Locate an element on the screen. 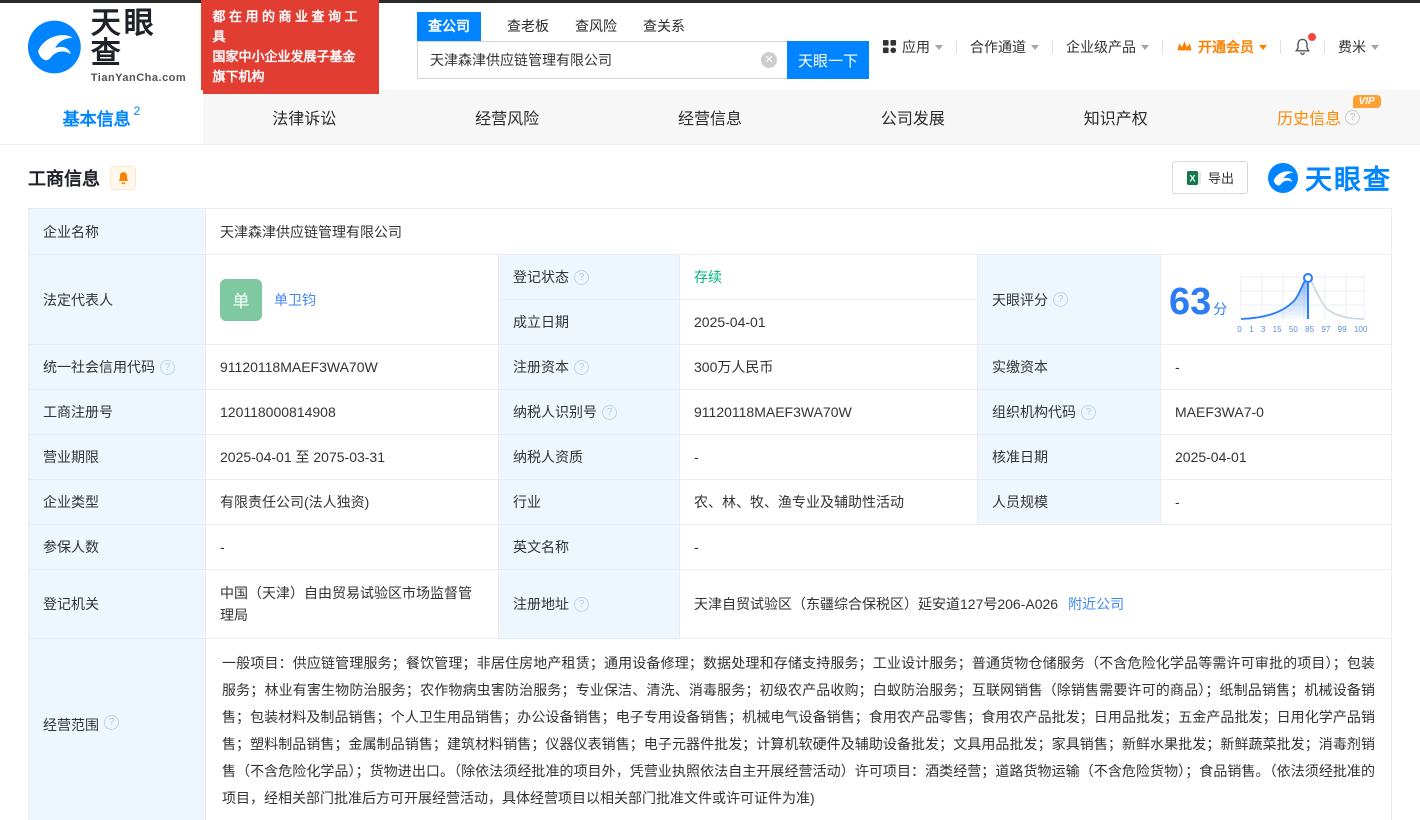  brand-watermark: 天眼查 is located at coordinates (1330, 177).